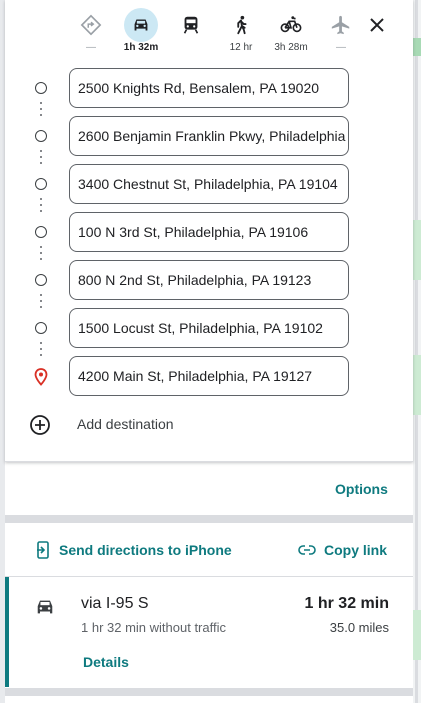 This screenshot has width=421, height=703. Describe the element at coordinates (43, 552) in the screenshot. I see `send-to-phone-icon` at that location.